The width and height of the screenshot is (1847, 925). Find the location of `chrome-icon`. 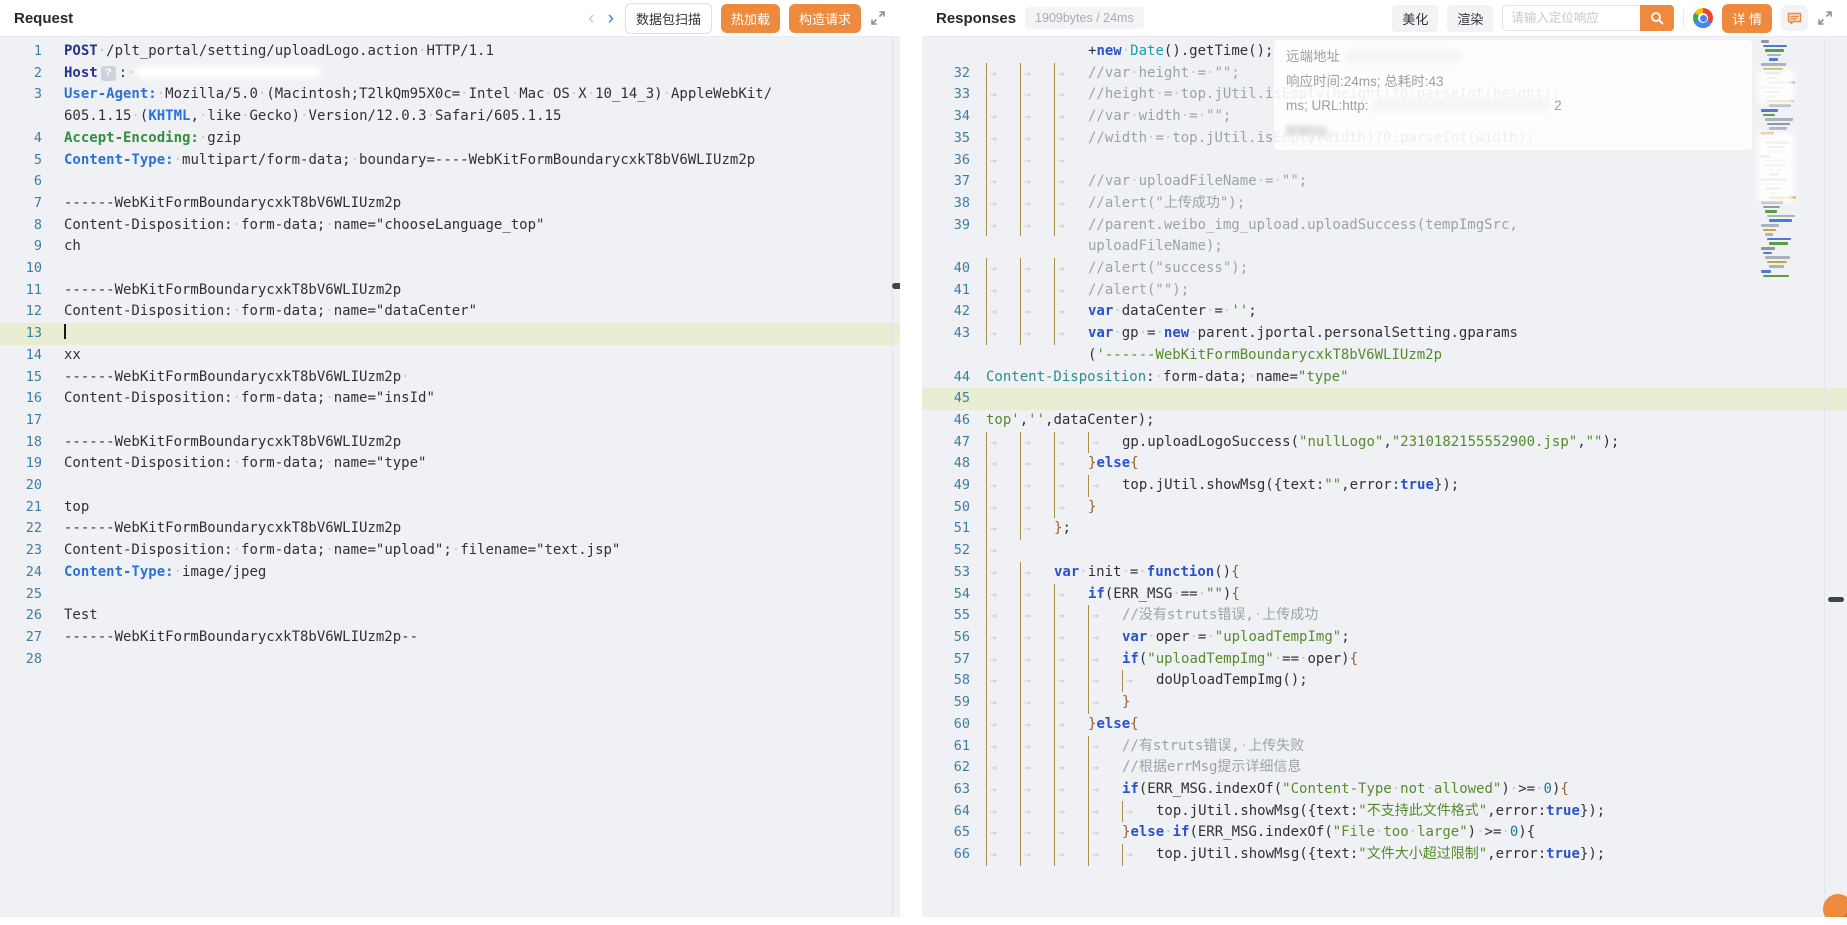

chrome-icon is located at coordinates (1703, 18).